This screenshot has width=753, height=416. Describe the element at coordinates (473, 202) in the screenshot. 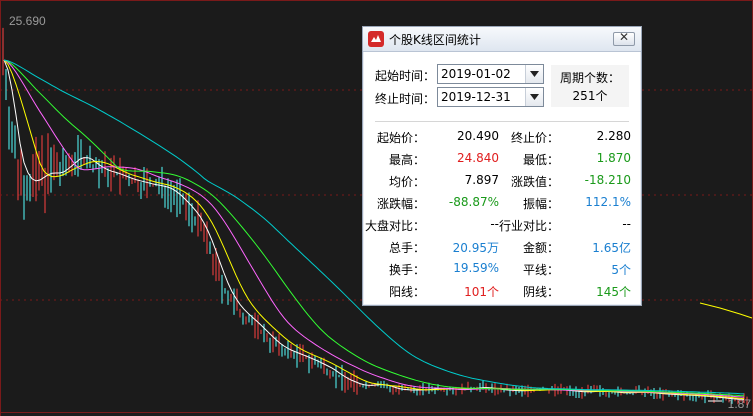

I see `pct-change-value: -88.87%` at that location.